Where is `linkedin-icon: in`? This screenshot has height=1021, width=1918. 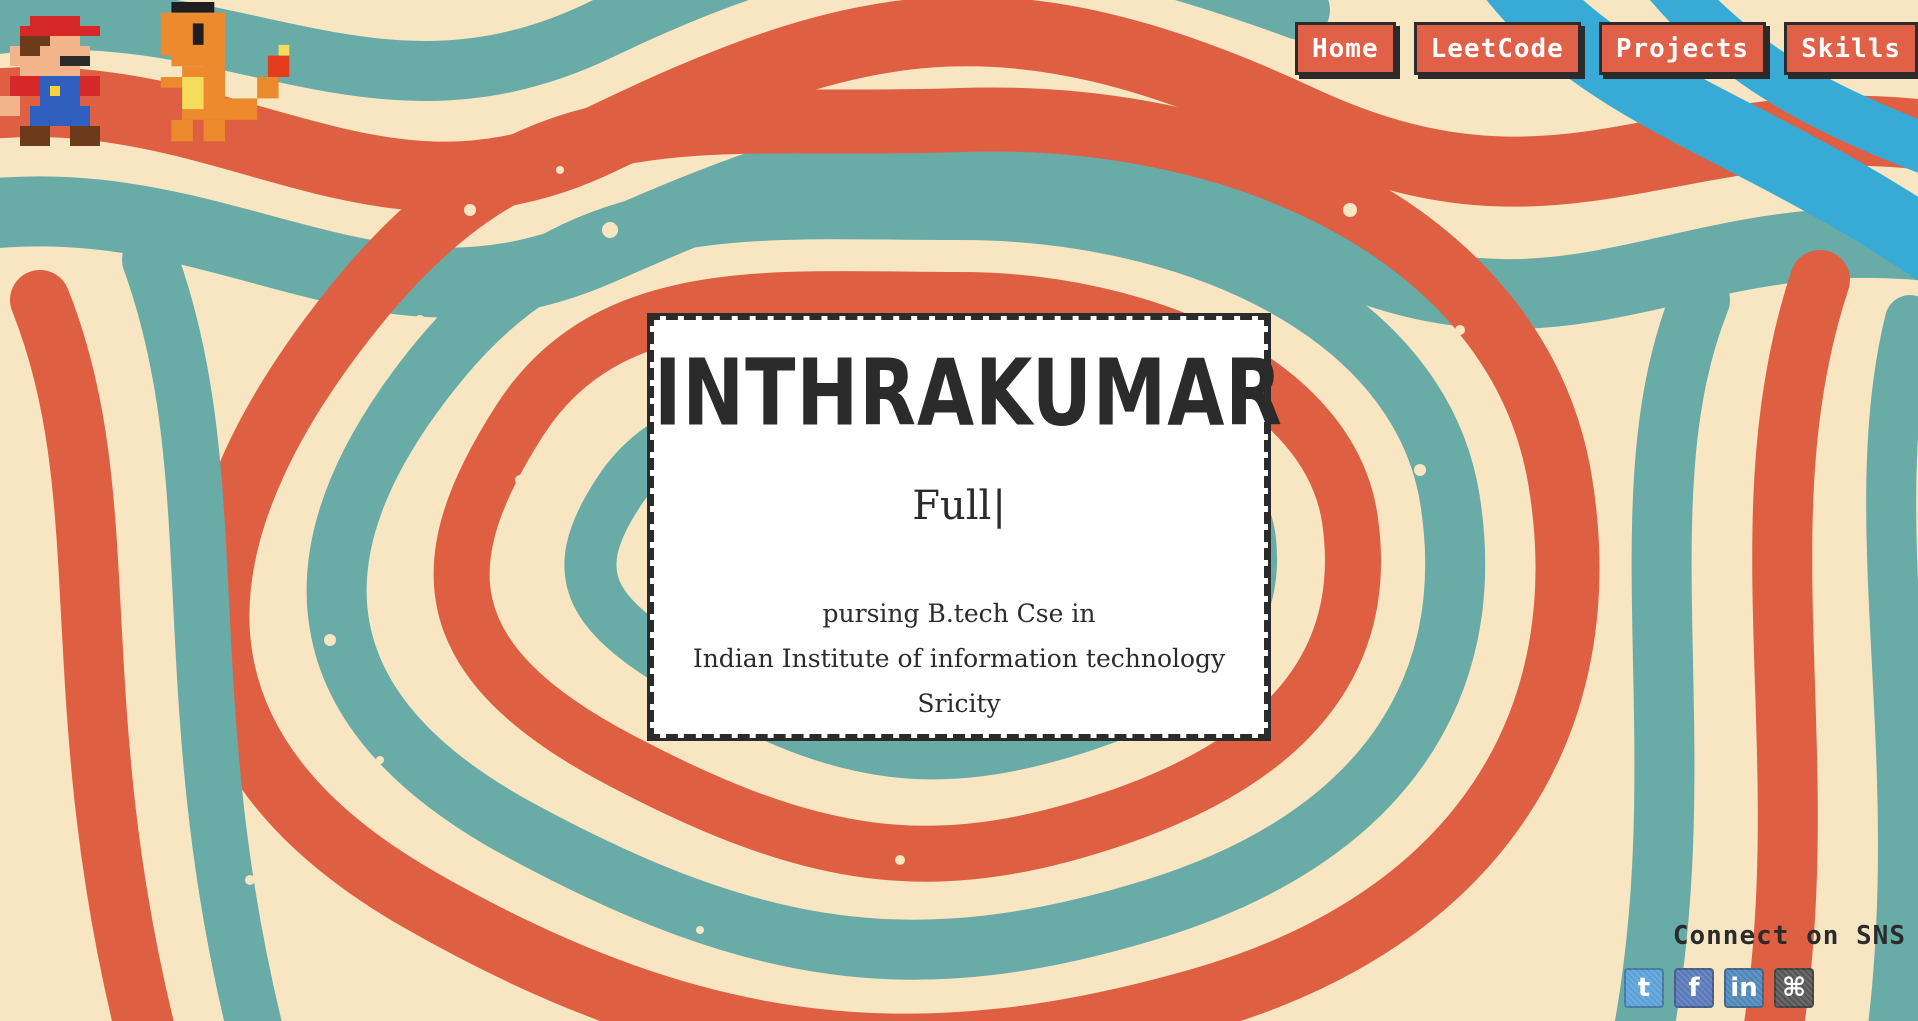 linkedin-icon: in is located at coordinates (1744, 988).